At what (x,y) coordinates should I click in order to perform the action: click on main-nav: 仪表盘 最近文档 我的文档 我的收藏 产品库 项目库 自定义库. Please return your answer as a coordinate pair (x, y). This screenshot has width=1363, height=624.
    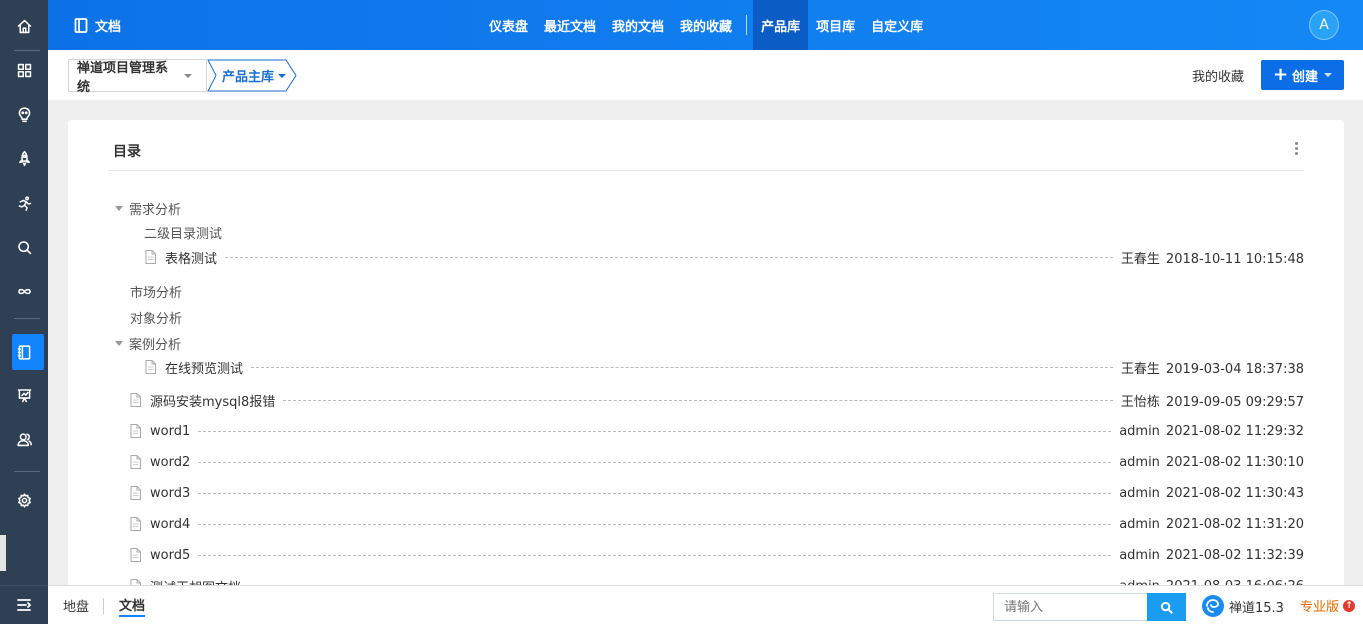
    Looking at the image, I should click on (706, 25).